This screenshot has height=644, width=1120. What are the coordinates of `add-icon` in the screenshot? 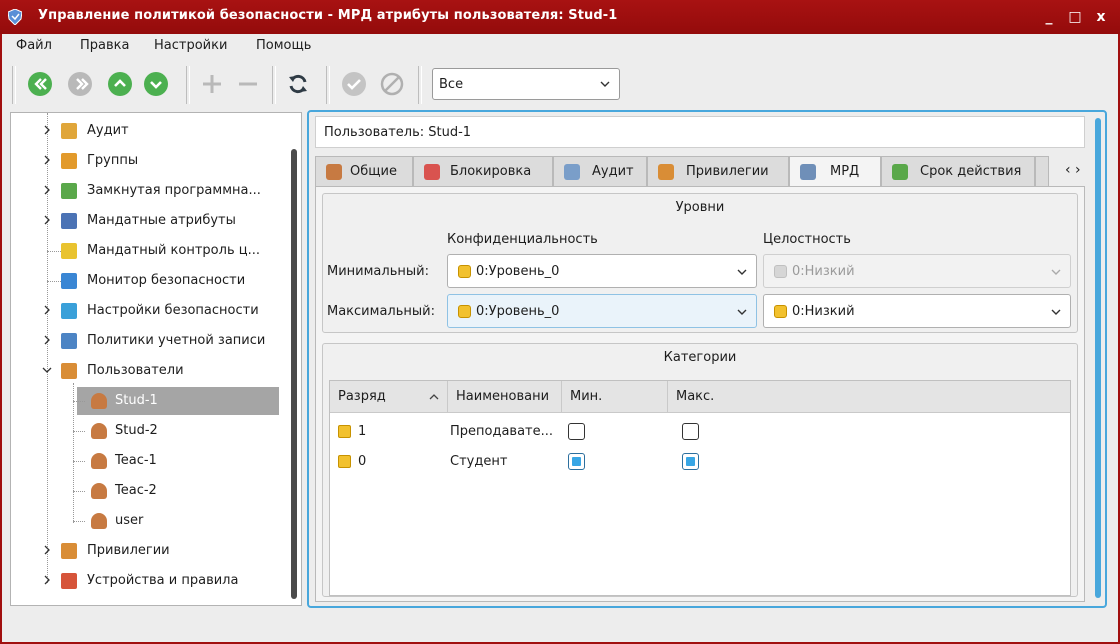 It's located at (212, 84).